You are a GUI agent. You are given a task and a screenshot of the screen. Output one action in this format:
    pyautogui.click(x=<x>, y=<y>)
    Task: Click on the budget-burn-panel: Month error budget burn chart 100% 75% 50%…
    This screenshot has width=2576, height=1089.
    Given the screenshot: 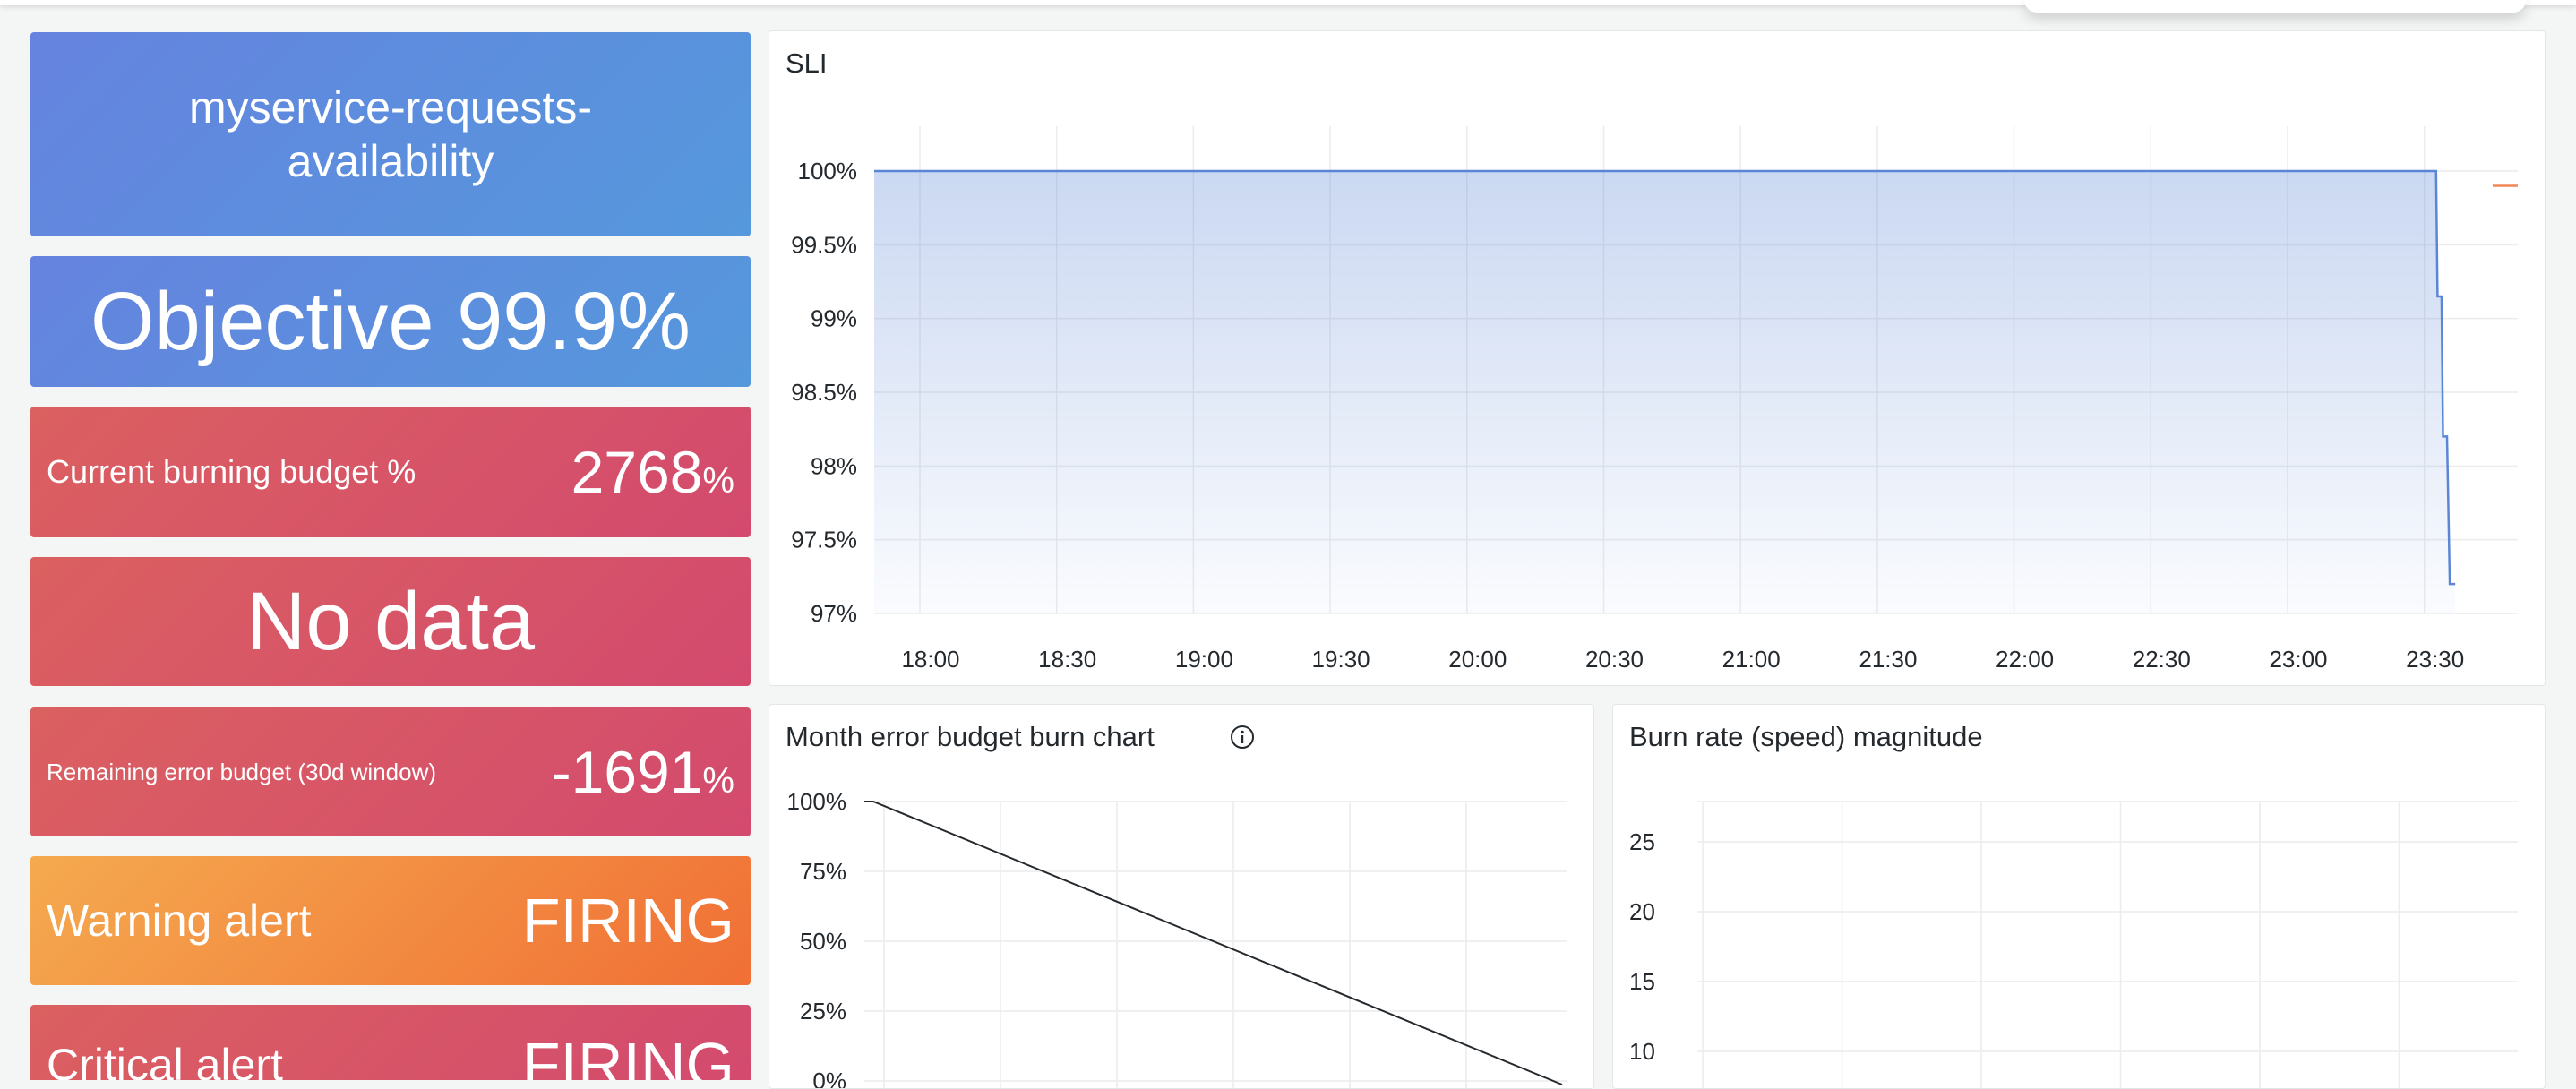 What is the action you would take?
    pyautogui.click(x=1181, y=897)
    